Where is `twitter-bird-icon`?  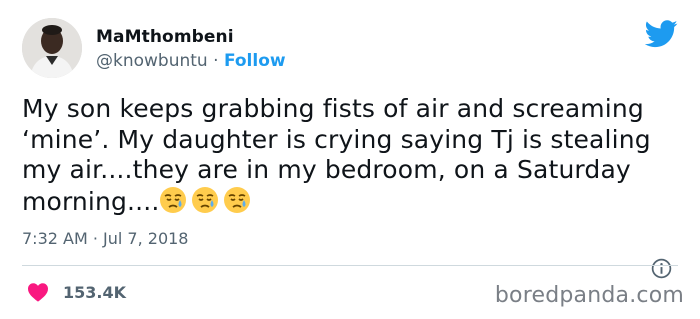 twitter-bird-icon is located at coordinates (661, 34).